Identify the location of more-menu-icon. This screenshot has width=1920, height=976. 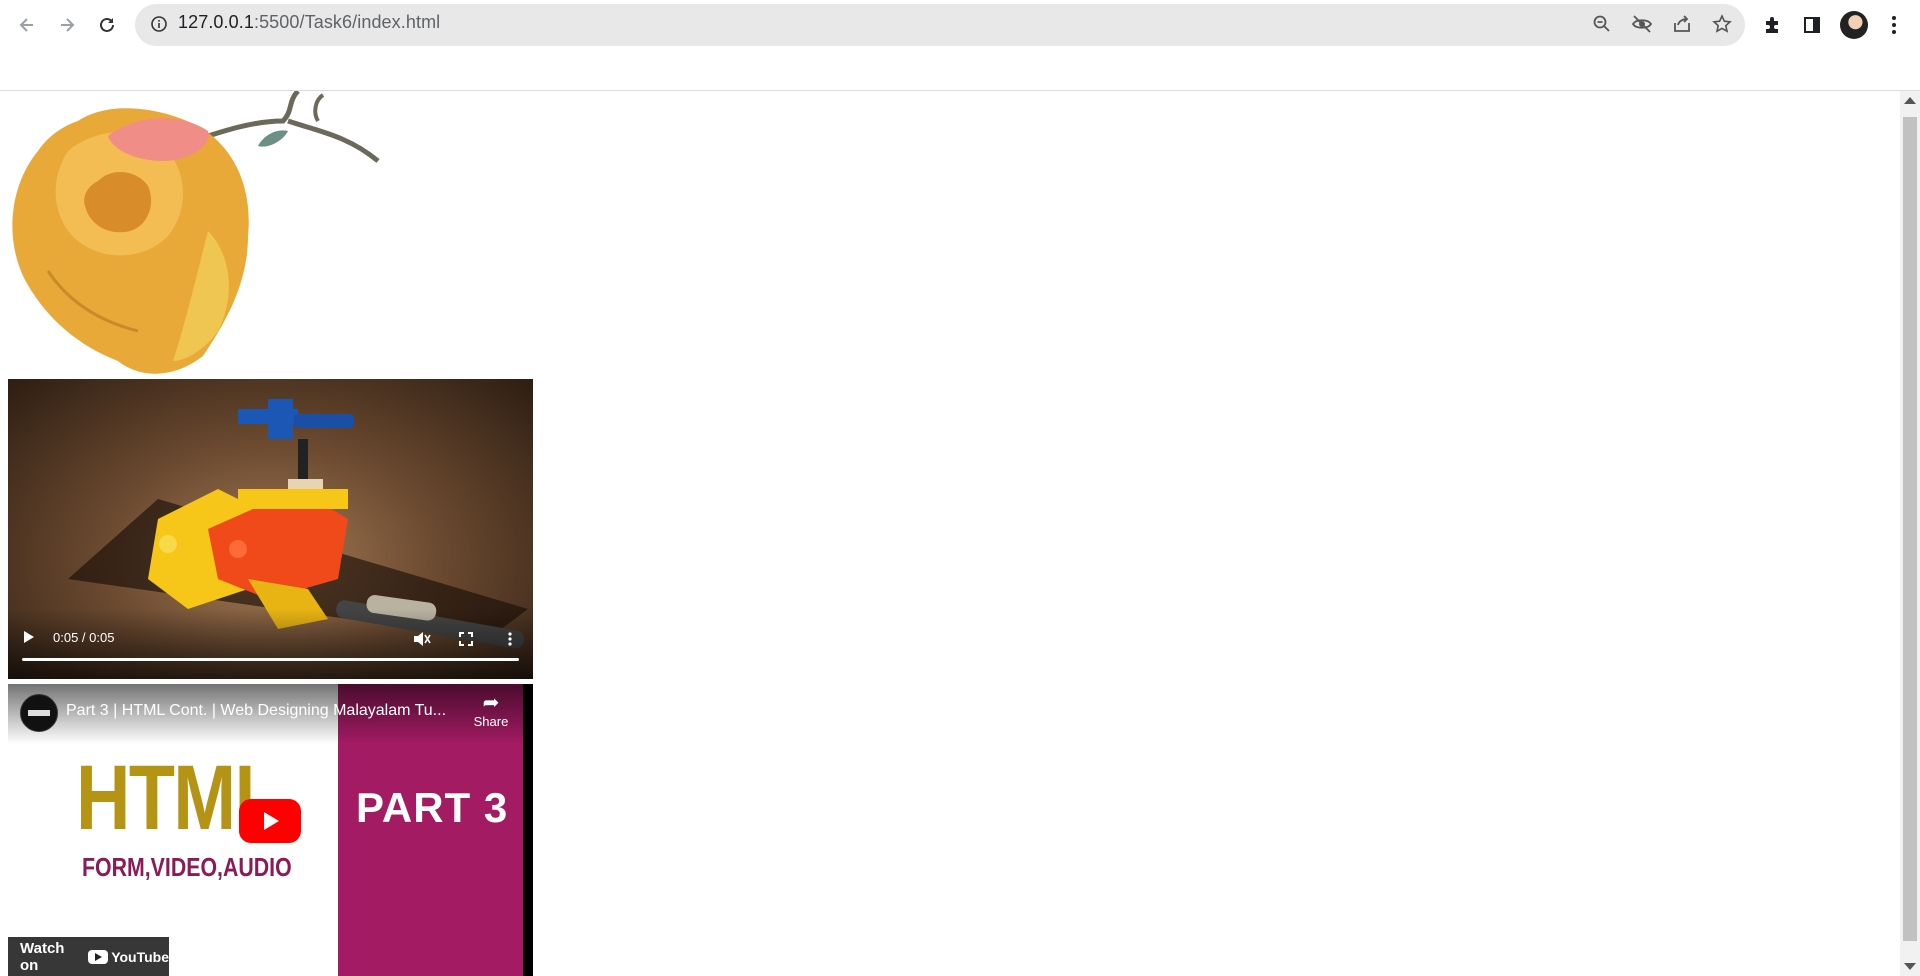
(1894, 25).